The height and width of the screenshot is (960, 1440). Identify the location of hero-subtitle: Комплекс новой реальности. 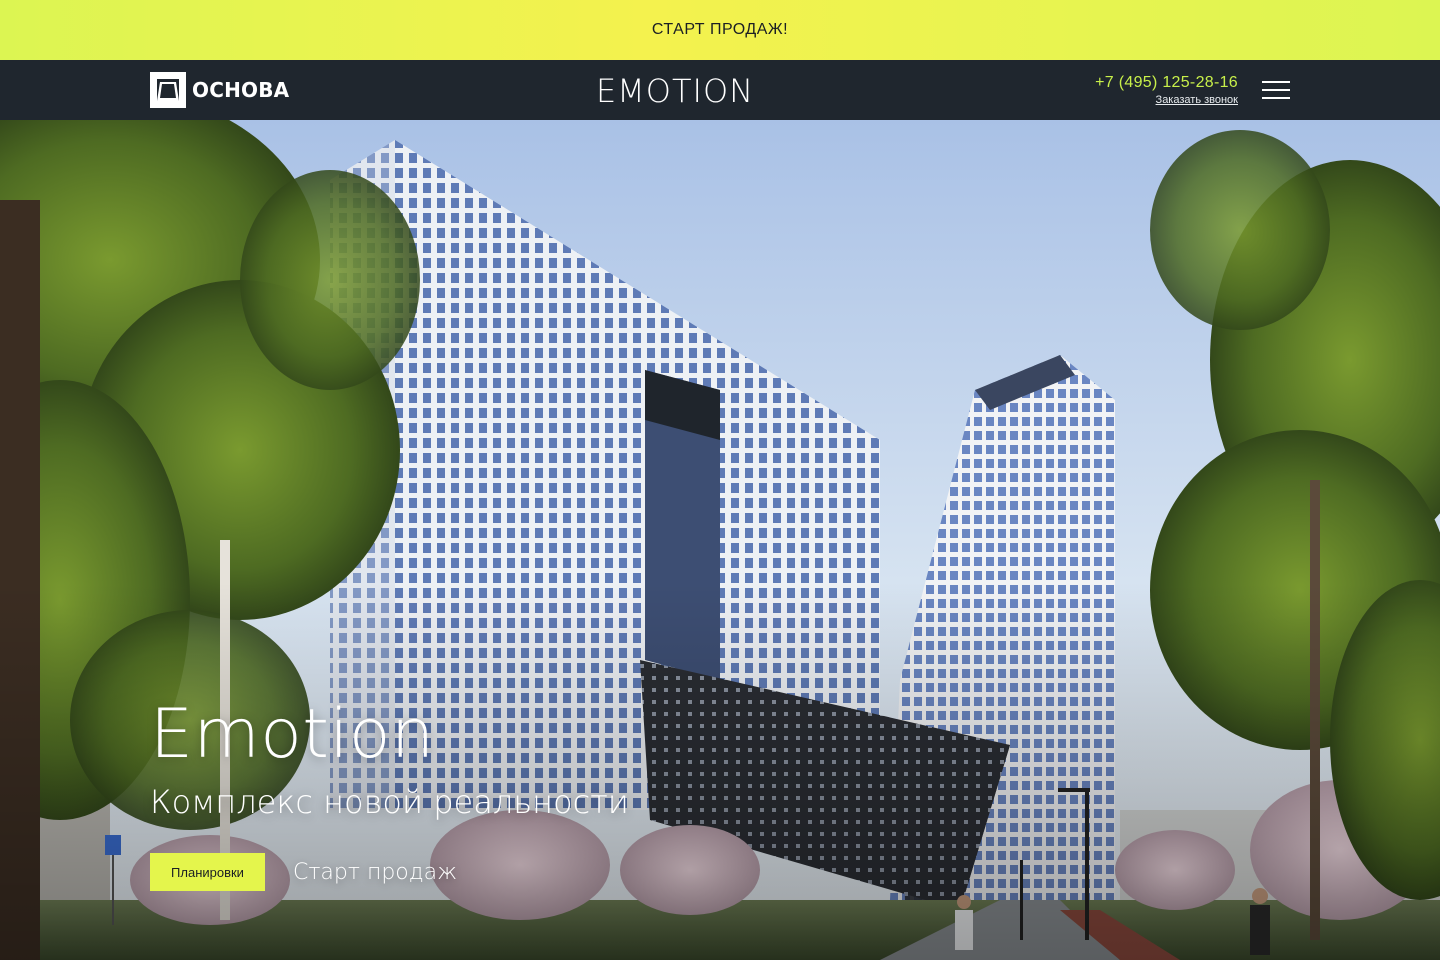
(389, 802).